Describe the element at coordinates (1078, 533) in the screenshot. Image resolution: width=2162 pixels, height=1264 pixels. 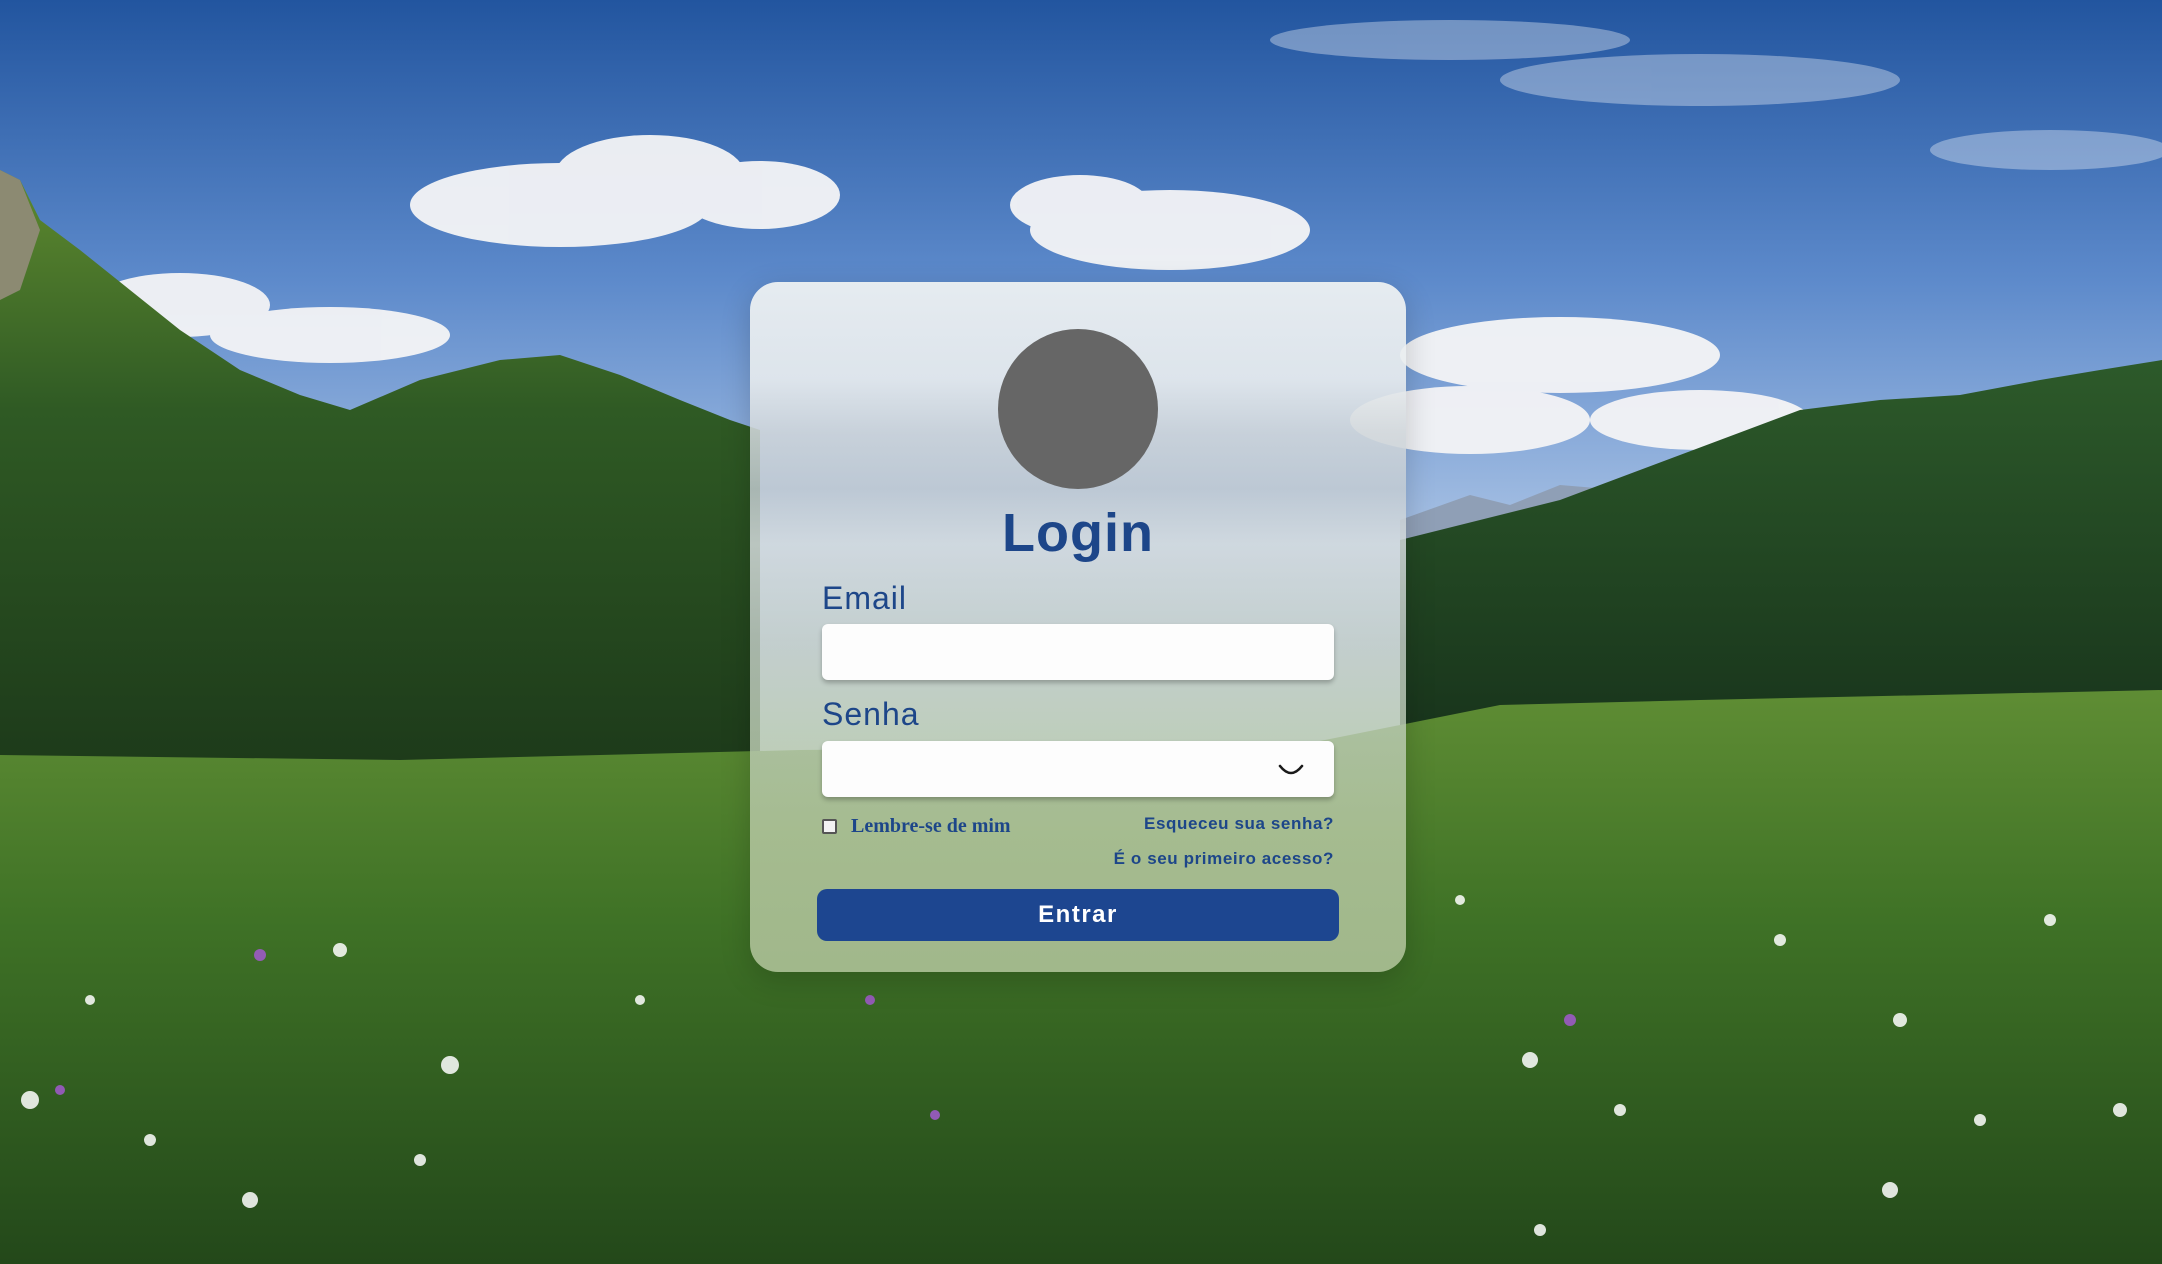
I see `login-title: Login` at that location.